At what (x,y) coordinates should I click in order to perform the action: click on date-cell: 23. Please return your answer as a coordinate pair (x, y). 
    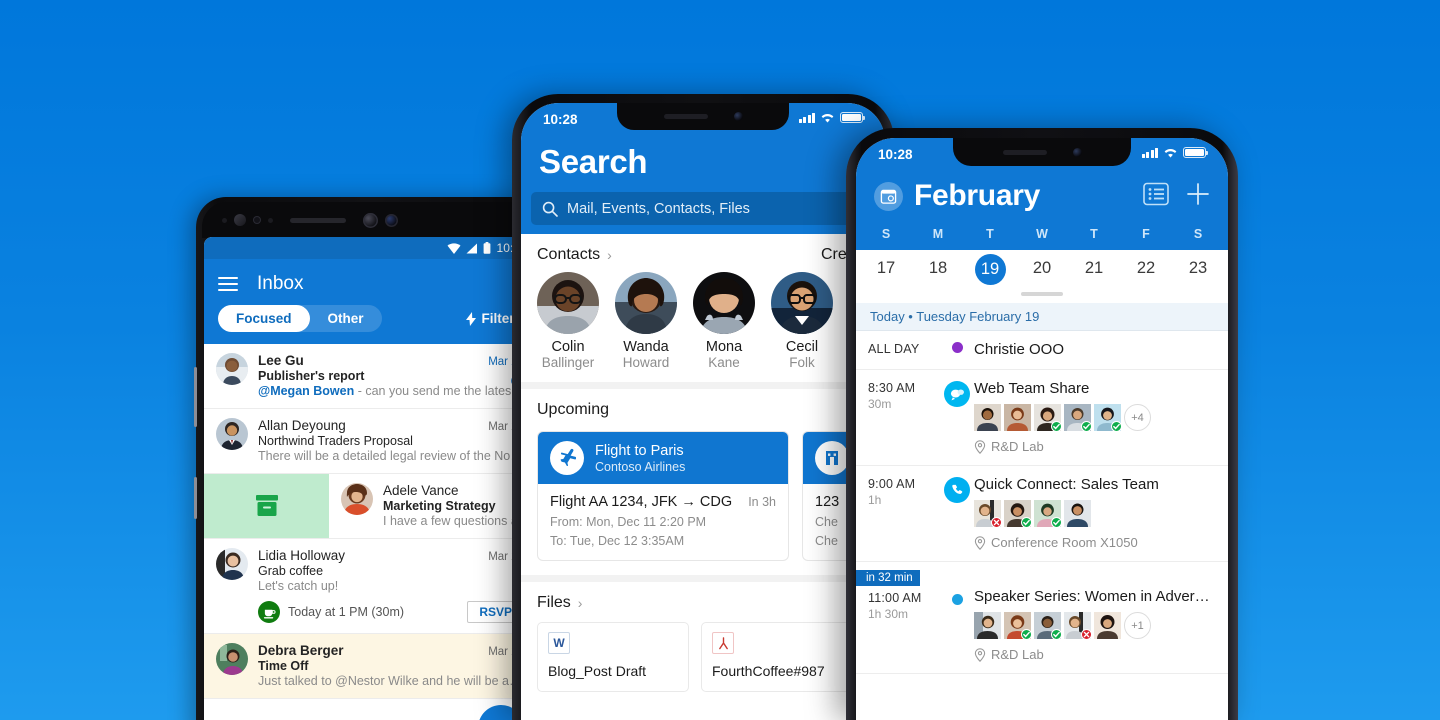
    Looking at the image, I should click on (1198, 269).